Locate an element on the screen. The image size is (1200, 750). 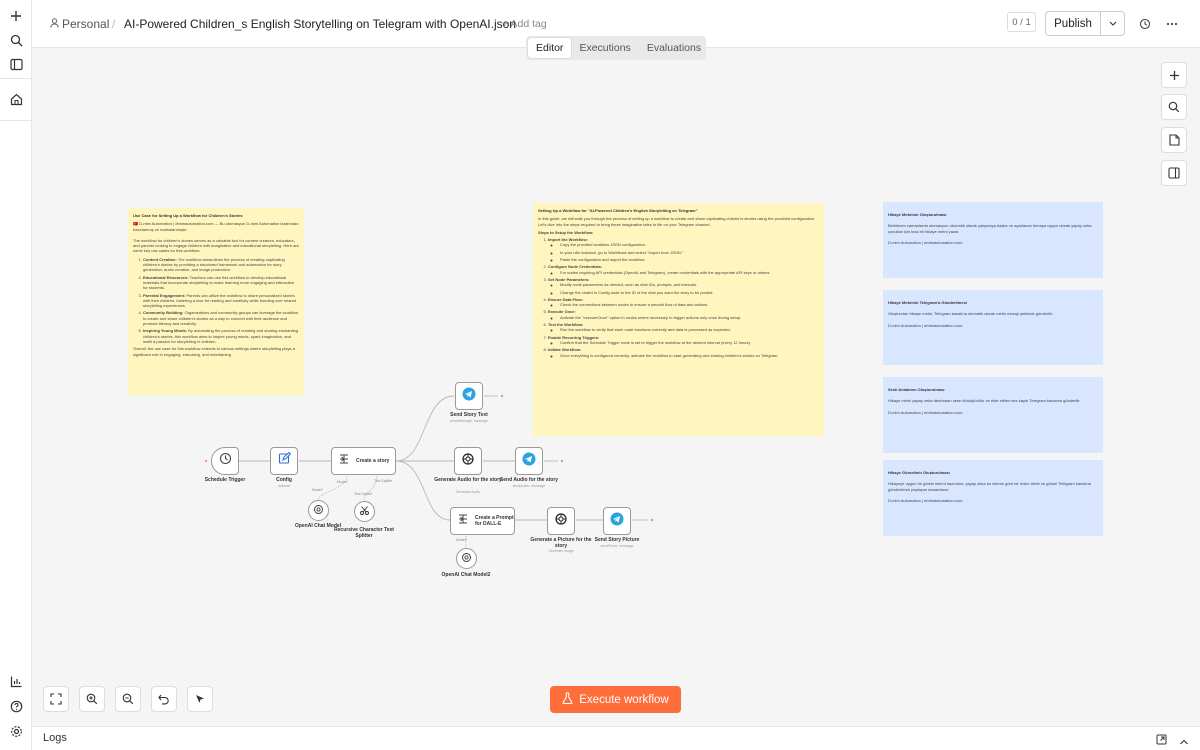
help-icon is located at coordinates (16, 706).